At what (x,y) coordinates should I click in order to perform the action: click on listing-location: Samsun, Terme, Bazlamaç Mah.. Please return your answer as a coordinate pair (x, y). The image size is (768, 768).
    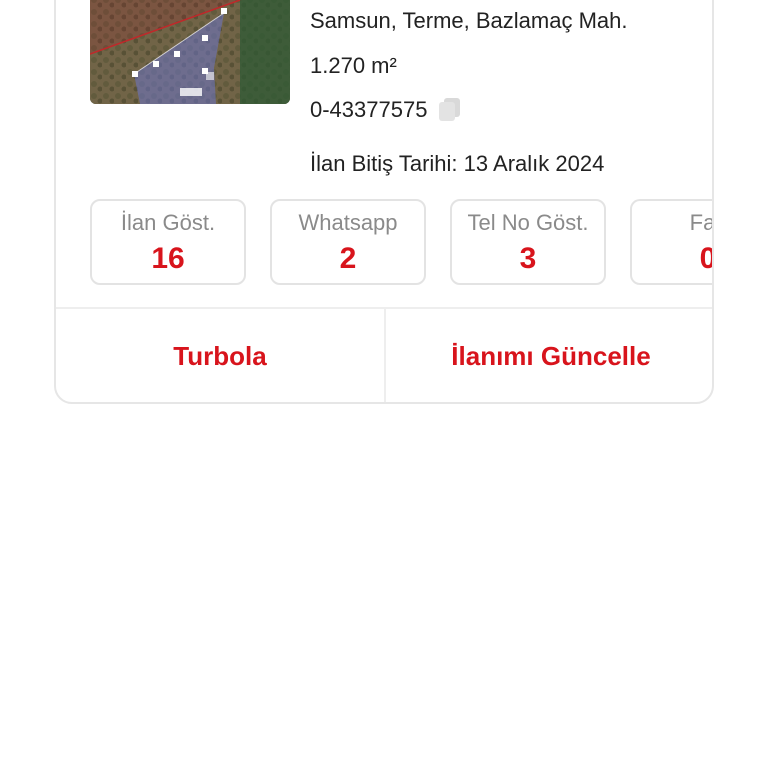
    Looking at the image, I should click on (469, 20).